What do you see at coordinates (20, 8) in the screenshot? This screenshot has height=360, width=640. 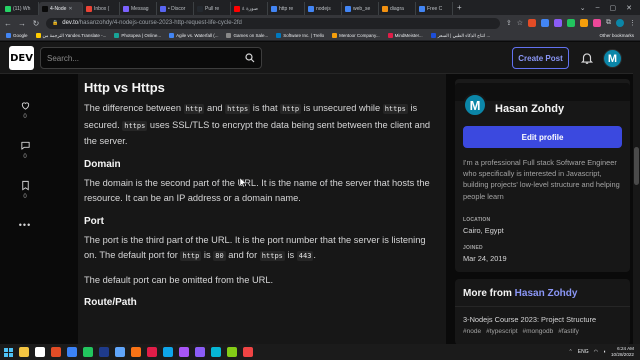 I see `browser-tab: (11) Wh` at bounding box center [20, 8].